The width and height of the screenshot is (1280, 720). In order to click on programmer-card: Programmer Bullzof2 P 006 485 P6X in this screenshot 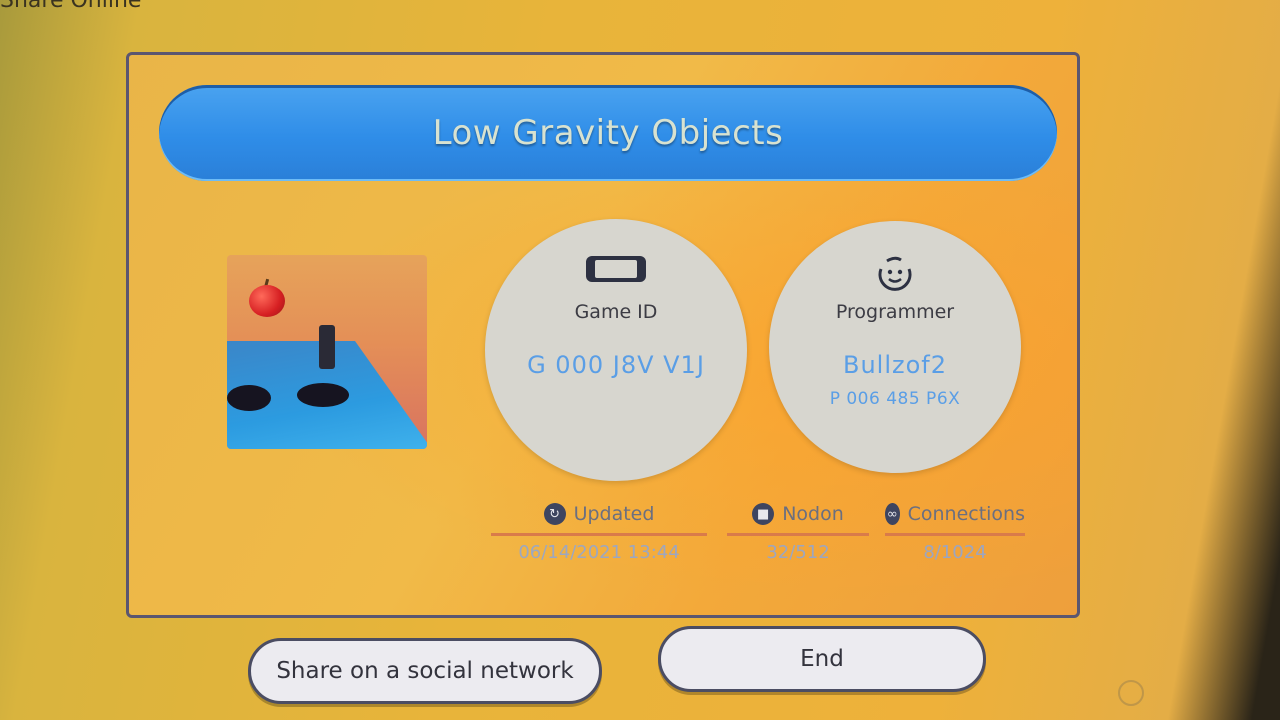, I will do `click(895, 347)`.